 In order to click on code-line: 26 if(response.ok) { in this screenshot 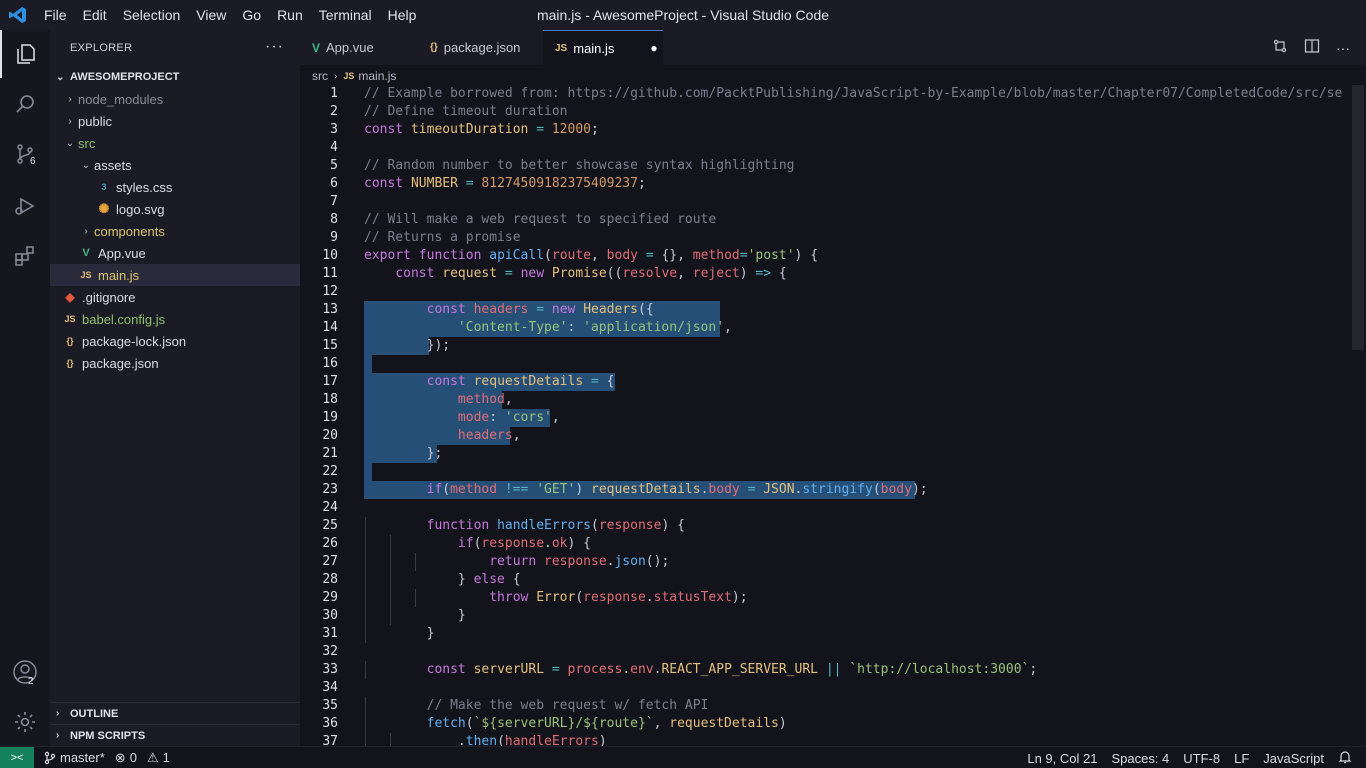, I will do `click(833, 544)`.